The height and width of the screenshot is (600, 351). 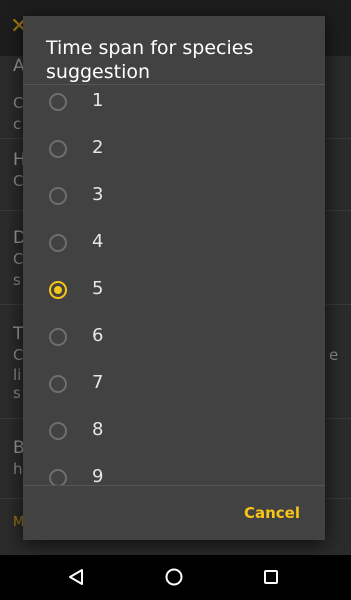 I want to click on radio-option-7: 7, so click(x=174, y=383).